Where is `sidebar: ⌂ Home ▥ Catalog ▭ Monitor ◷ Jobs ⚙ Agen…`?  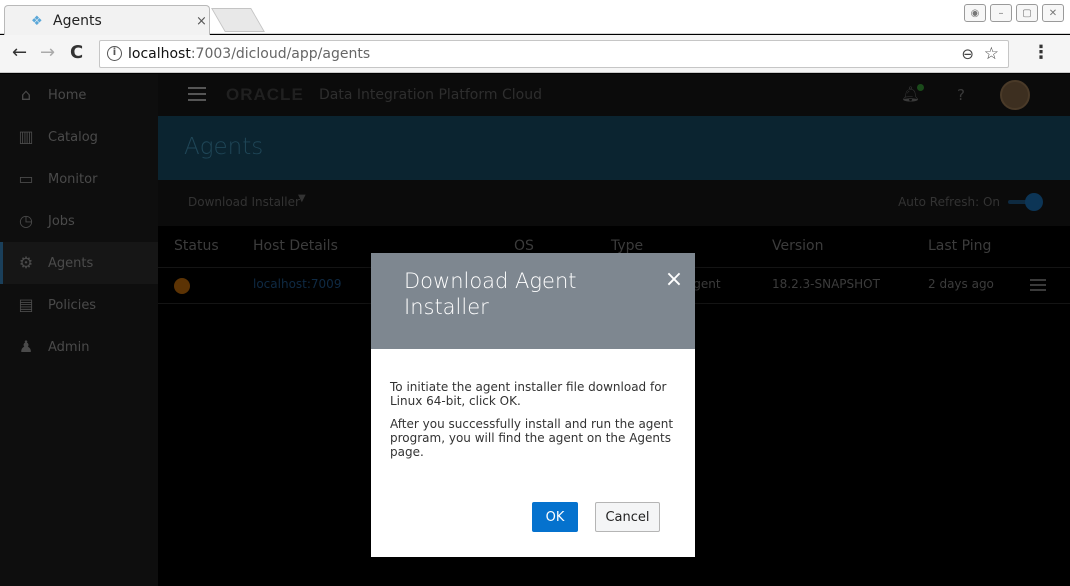
sidebar: ⌂ Home ▥ Catalog ▭ Monitor ◷ Jobs ⚙ Agen… is located at coordinates (79, 330).